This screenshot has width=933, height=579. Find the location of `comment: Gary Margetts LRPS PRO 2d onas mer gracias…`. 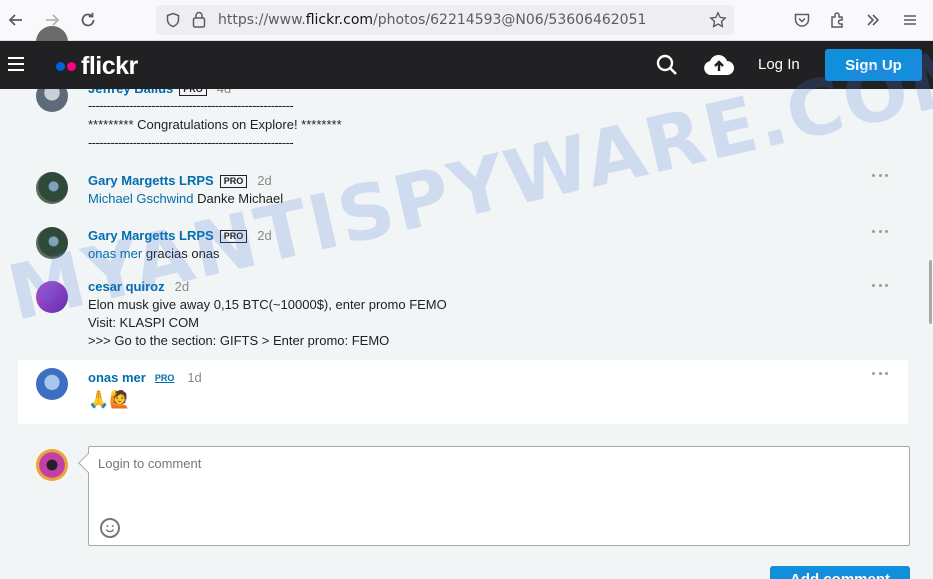

comment: Gary Margetts LRPS PRO 2d onas mer gracias… is located at coordinates (463, 245).